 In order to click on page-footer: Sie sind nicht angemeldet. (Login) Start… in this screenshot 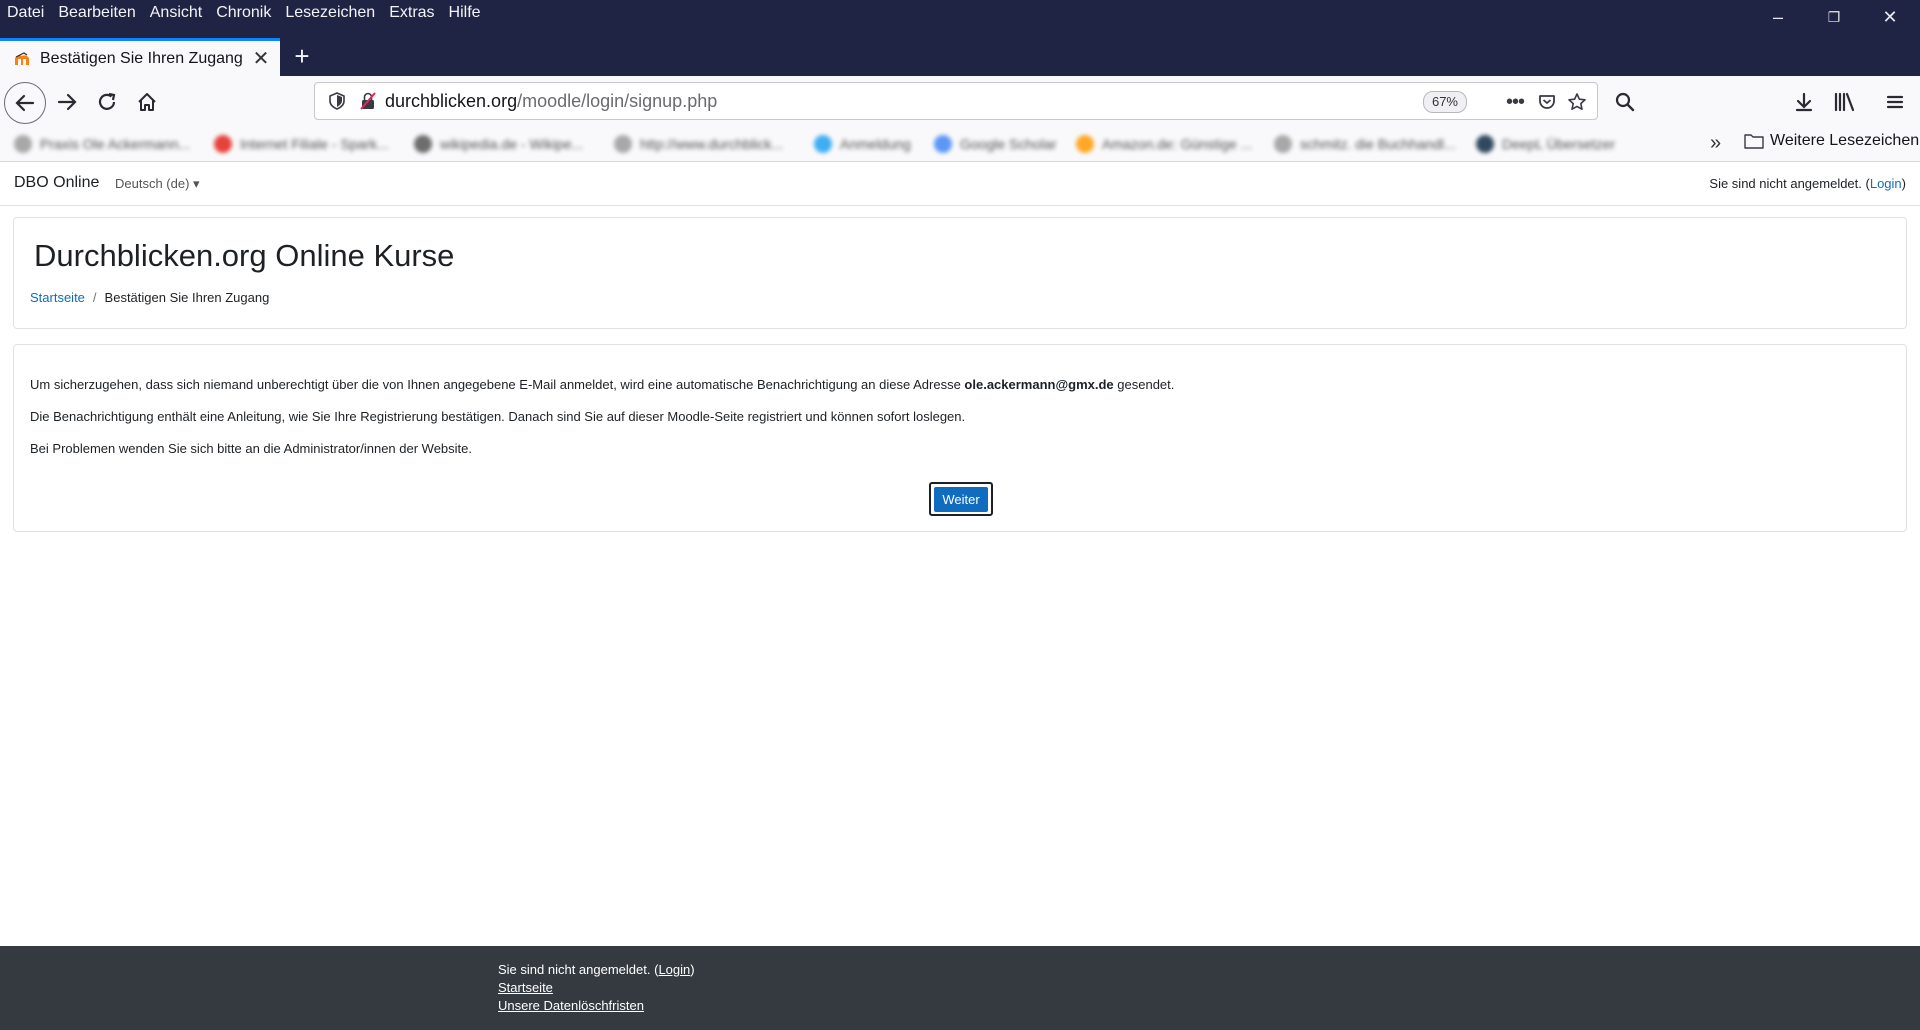, I will do `click(960, 988)`.